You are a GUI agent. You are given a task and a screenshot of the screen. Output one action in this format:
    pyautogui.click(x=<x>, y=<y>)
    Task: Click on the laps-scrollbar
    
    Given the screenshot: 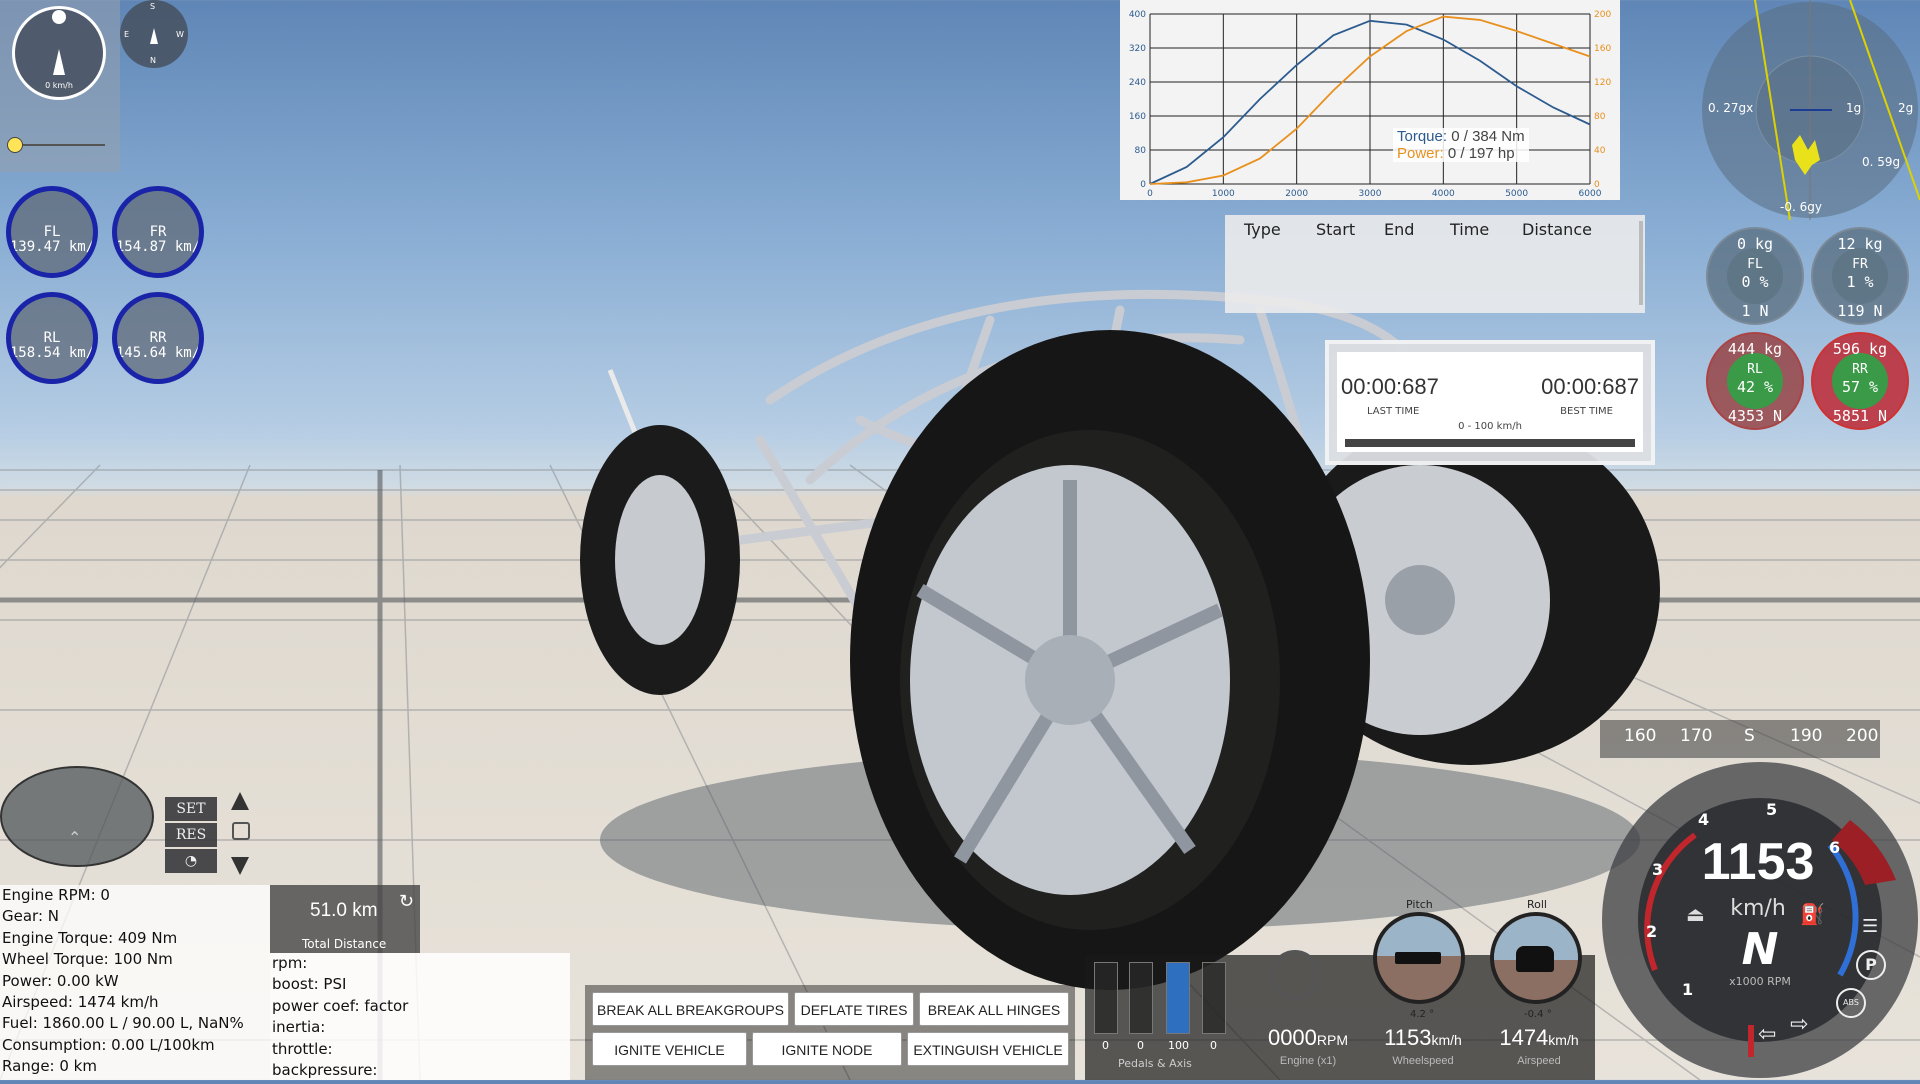 What is the action you would take?
    pyautogui.click(x=1641, y=263)
    